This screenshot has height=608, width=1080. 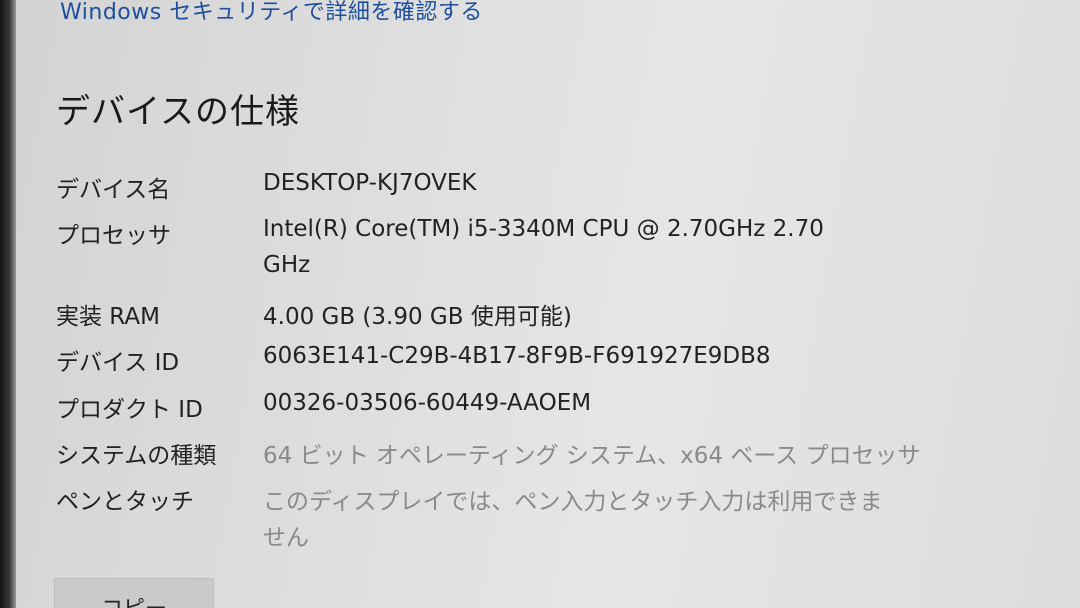 I want to click on device-specs-title: デバイスの仕様, so click(x=178, y=112).